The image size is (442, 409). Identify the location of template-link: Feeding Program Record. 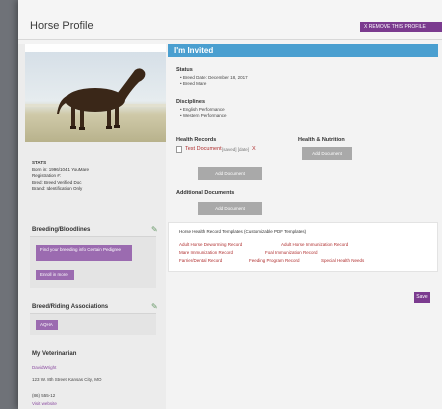
(274, 260).